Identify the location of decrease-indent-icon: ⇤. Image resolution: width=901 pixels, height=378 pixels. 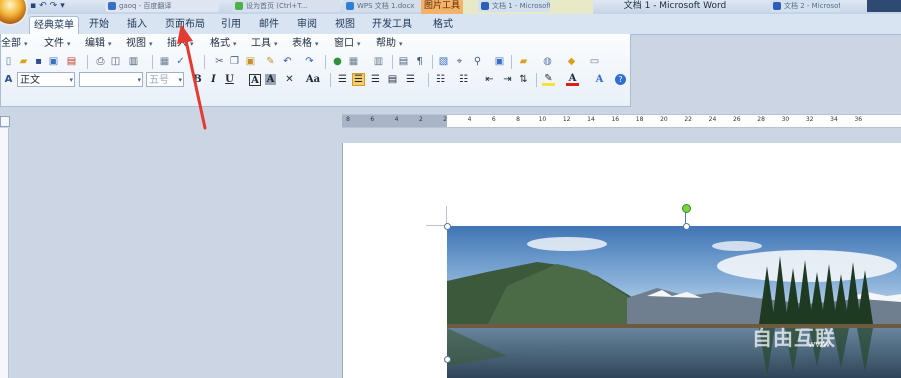
(489, 79).